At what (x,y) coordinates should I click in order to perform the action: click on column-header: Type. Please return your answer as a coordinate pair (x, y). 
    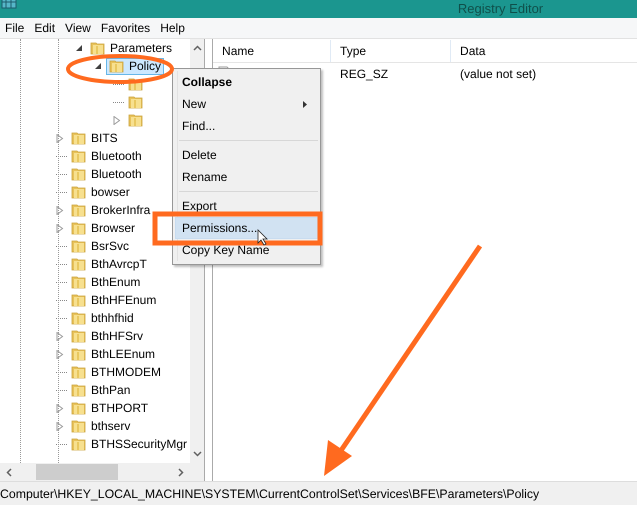
    Looking at the image, I should click on (391, 51).